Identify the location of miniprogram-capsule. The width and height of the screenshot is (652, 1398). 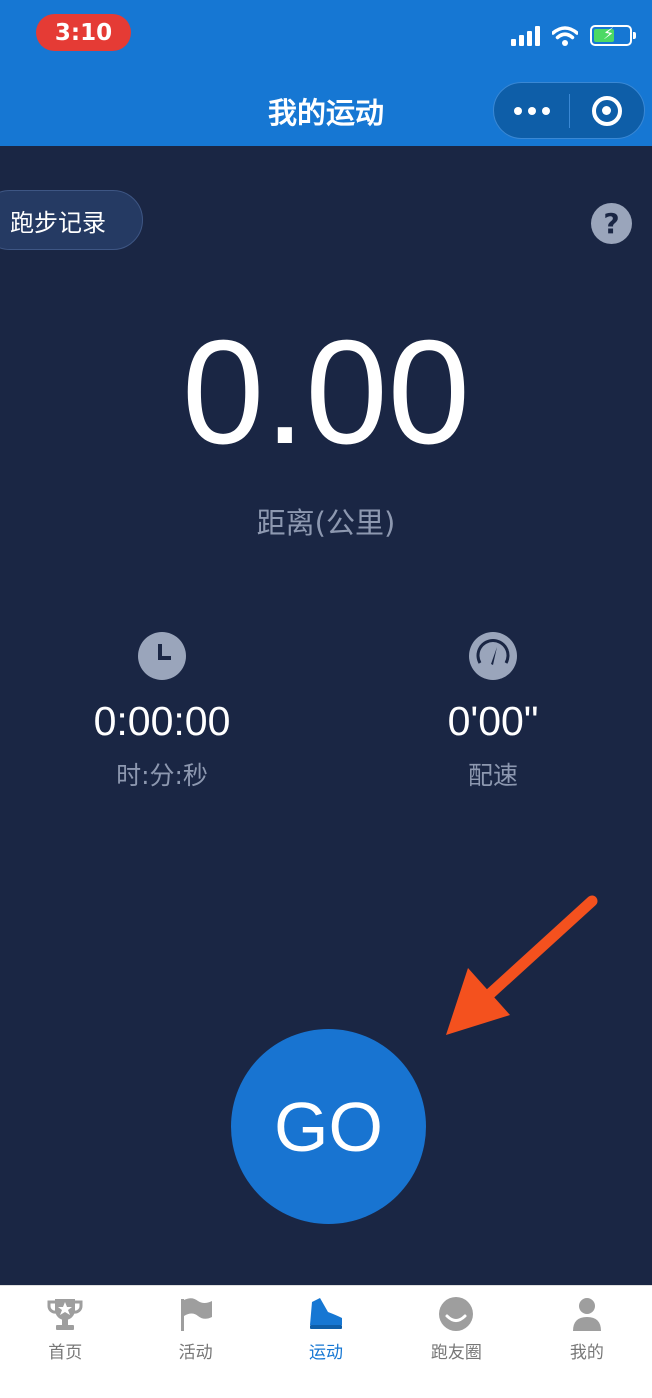
(569, 110).